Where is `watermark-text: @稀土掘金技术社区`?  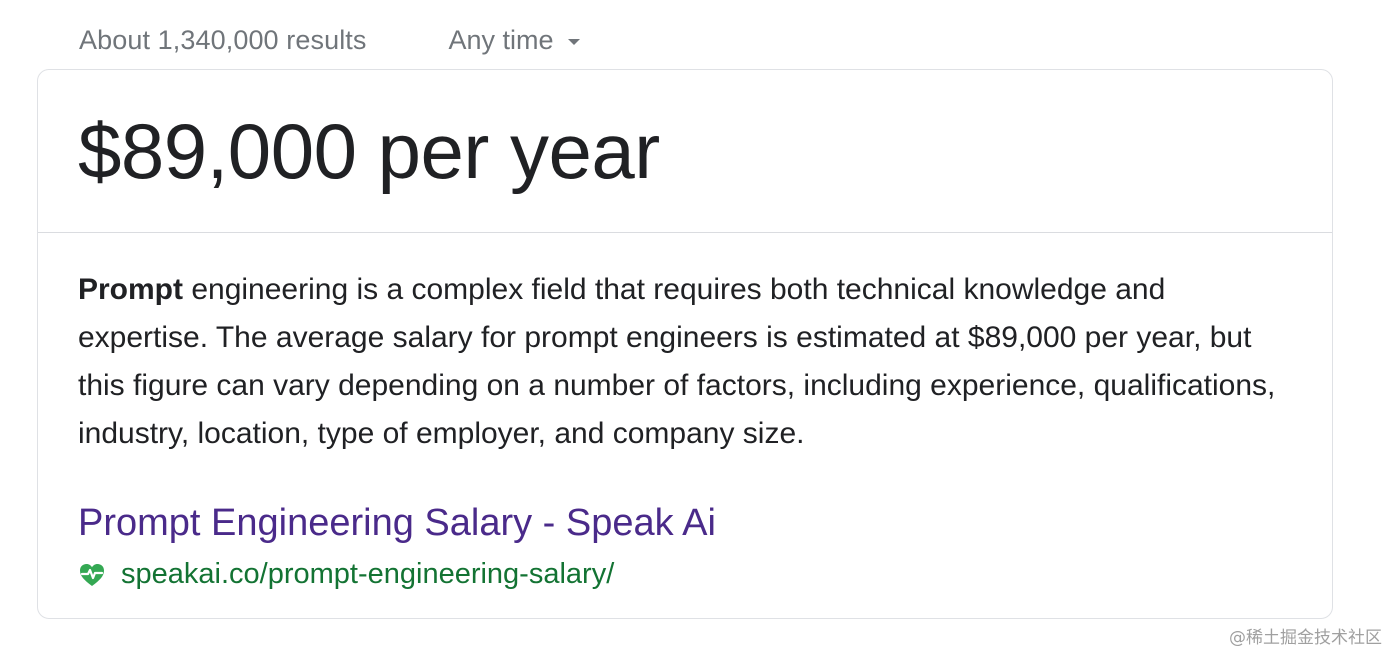 watermark-text: @稀土掘金技术社区 is located at coordinates (1305, 638).